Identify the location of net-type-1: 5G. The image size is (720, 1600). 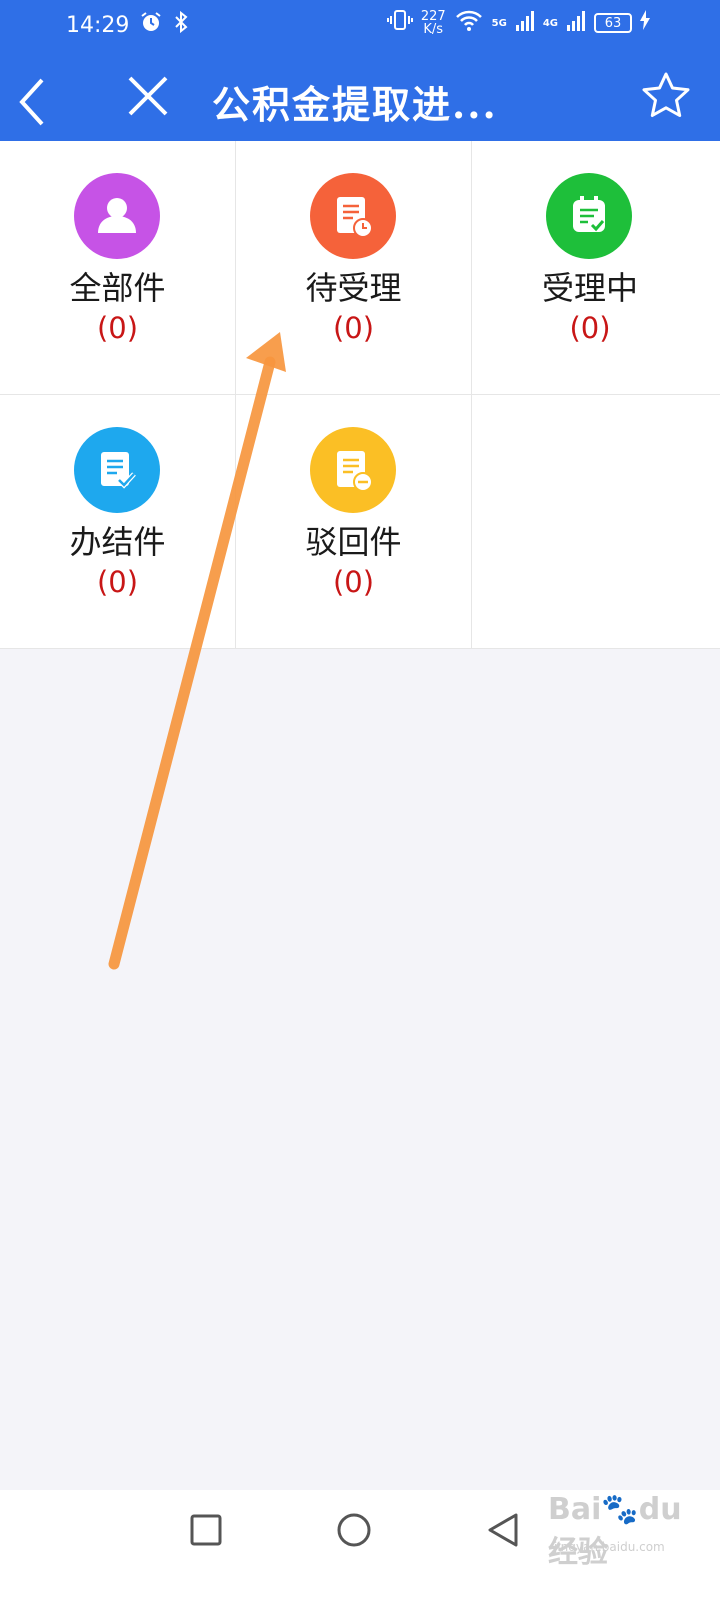
(499, 23).